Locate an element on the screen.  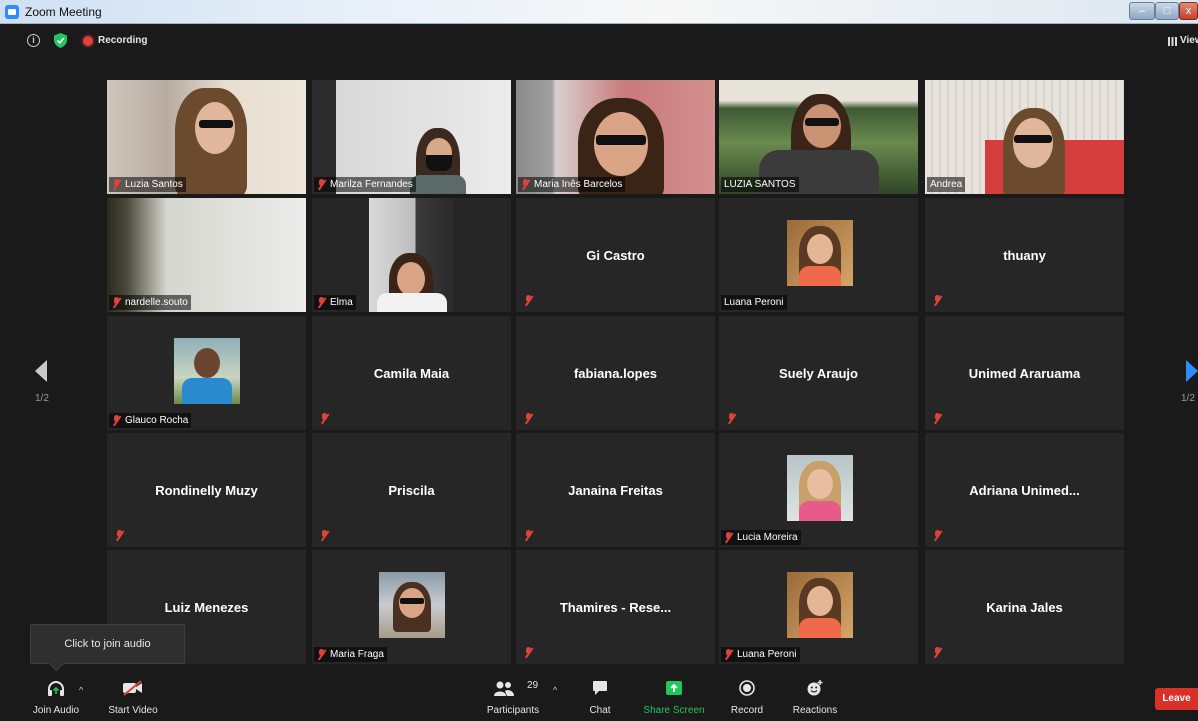
active-speaker-tile: LUZIA SANTOS is located at coordinates (818, 137).